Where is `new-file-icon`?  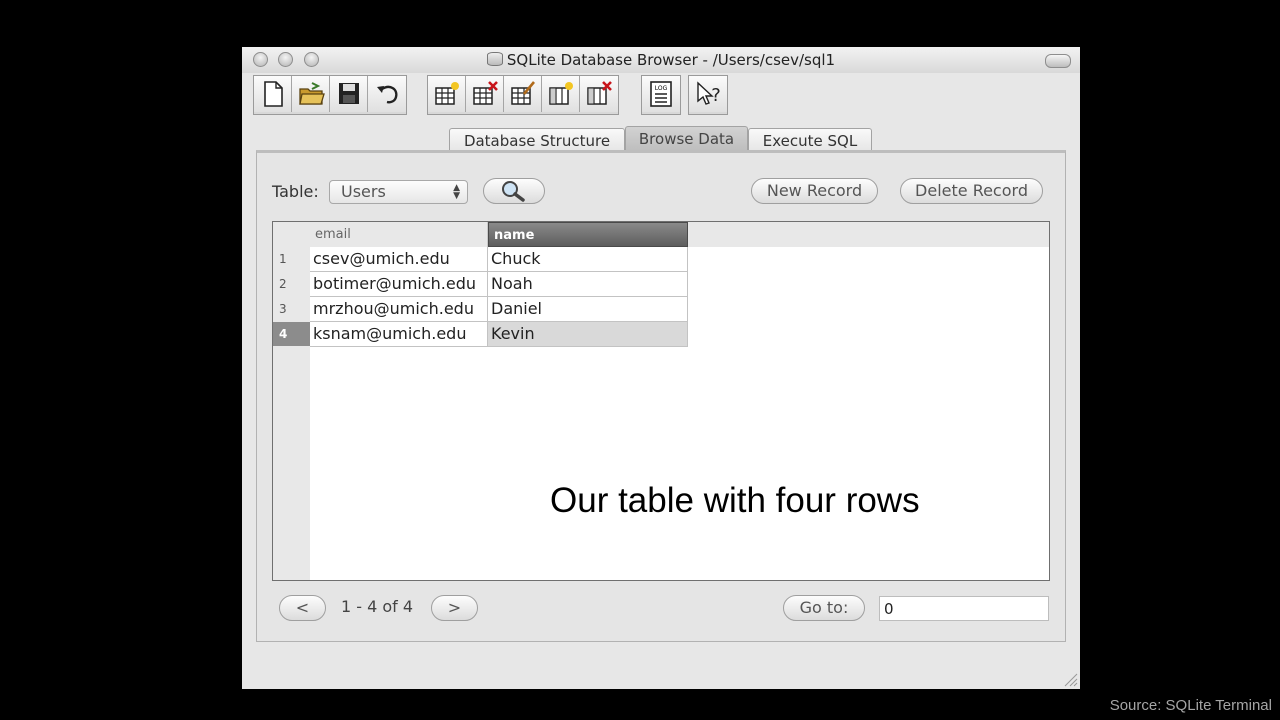
new-file-icon is located at coordinates (273, 94).